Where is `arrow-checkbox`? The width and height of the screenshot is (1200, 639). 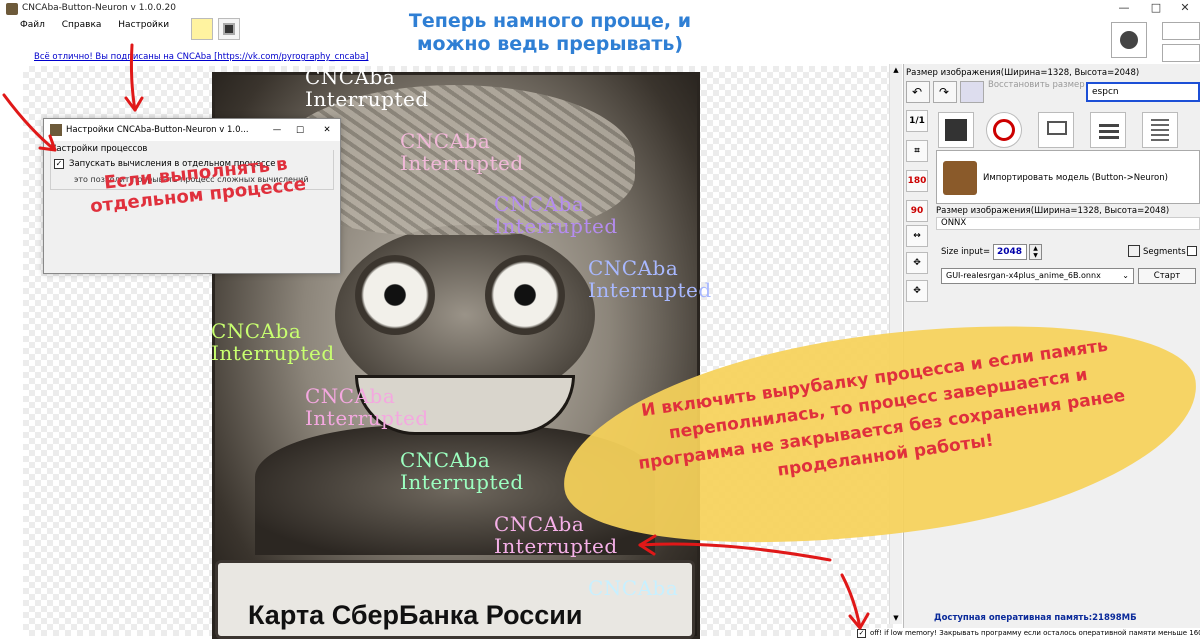 arrow-checkbox is located at coordinates (851, 601).